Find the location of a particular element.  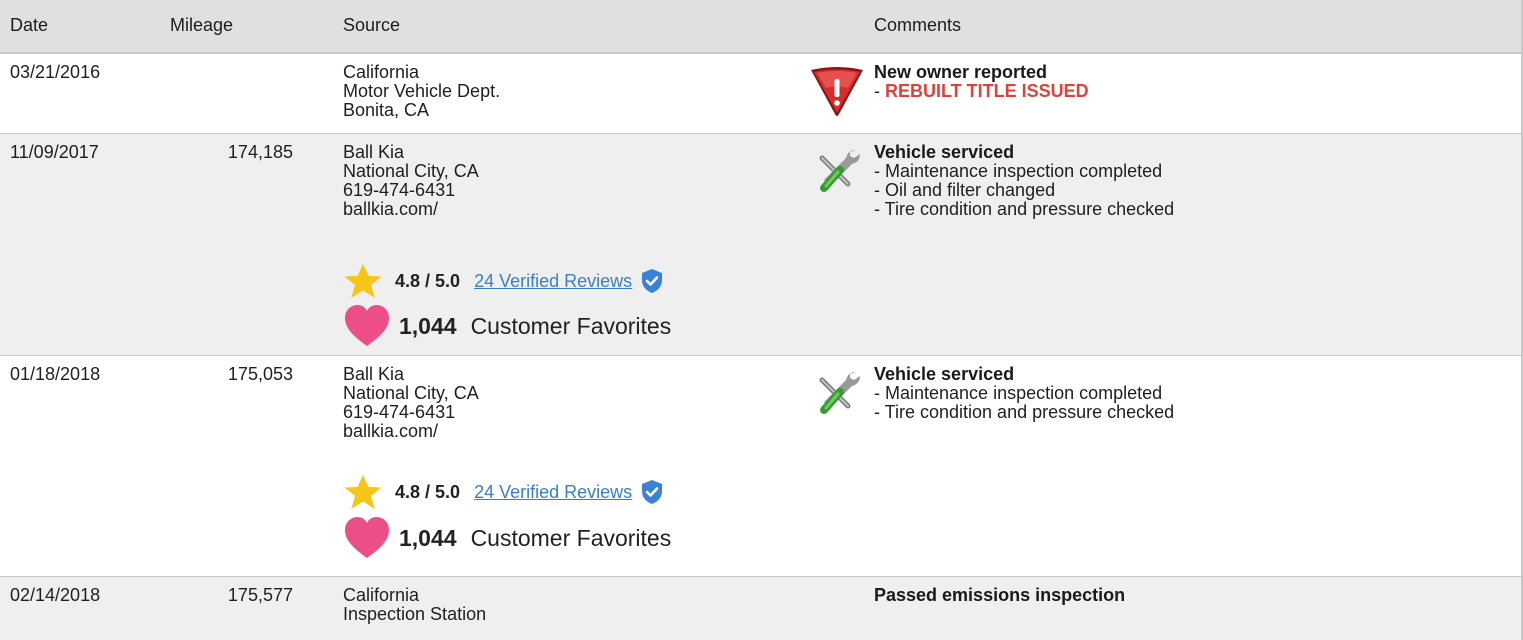

header-comments: Comments is located at coordinates (918, 25).